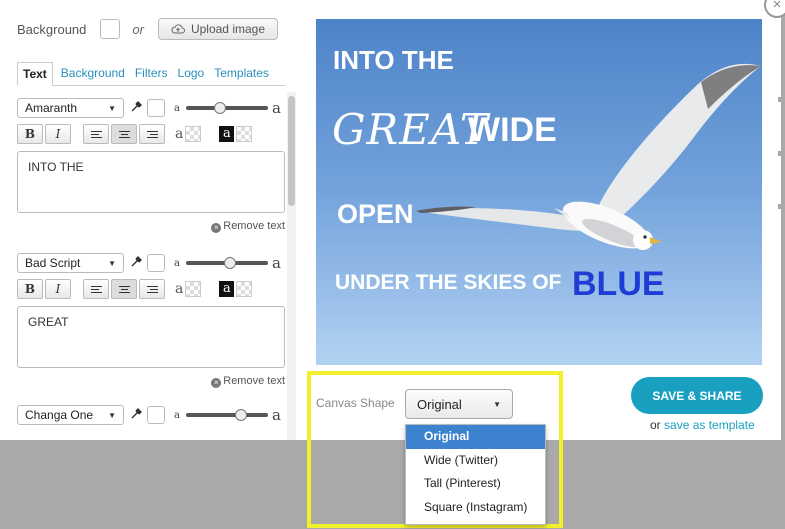  Describe the element at coordinates (51, 108) in the screenshot. I see `font-name: Amaranth` at that location.